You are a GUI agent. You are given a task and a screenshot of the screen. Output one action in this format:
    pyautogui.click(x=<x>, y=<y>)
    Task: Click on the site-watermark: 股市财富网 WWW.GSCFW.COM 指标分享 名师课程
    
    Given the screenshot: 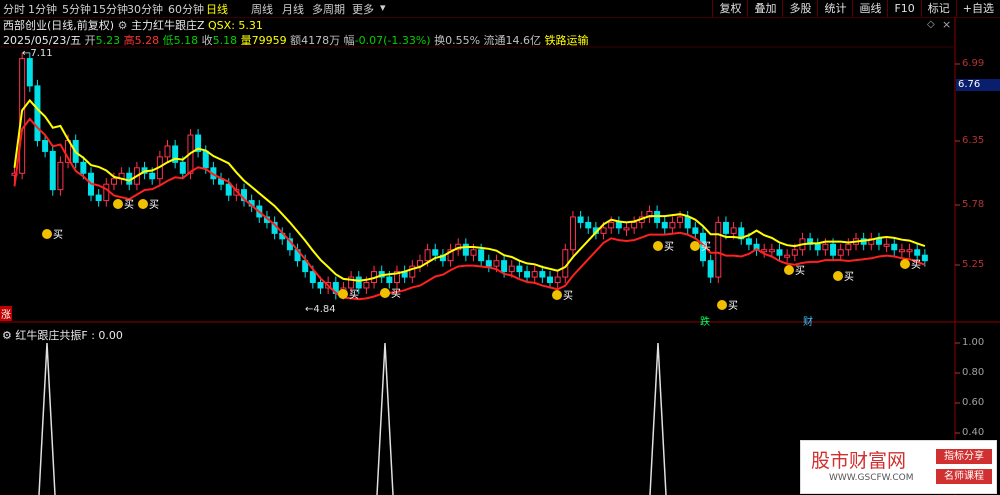 What is the action you would take?
    pyautogui.click(x=898, y=467)
    